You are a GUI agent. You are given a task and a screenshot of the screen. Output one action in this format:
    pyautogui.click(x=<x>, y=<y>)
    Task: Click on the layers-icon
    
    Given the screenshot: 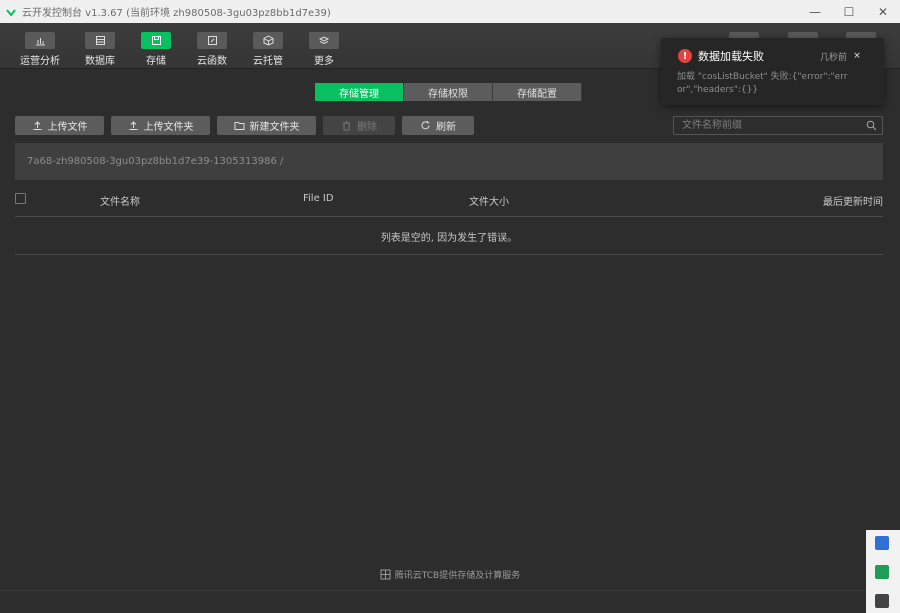 What is the action you would take?
    pyautogui.click(x=323, y=40)
    